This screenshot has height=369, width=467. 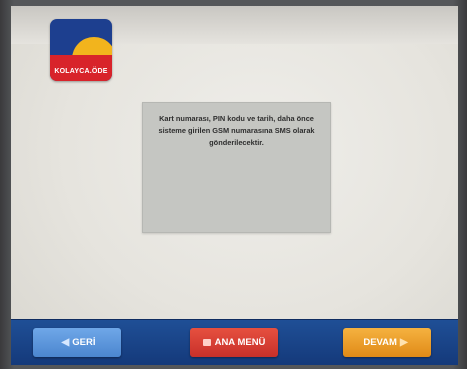 I want to click on kolayca-ode-logo: KOLAYCA.ÖDE, so click(x=81, y=50).